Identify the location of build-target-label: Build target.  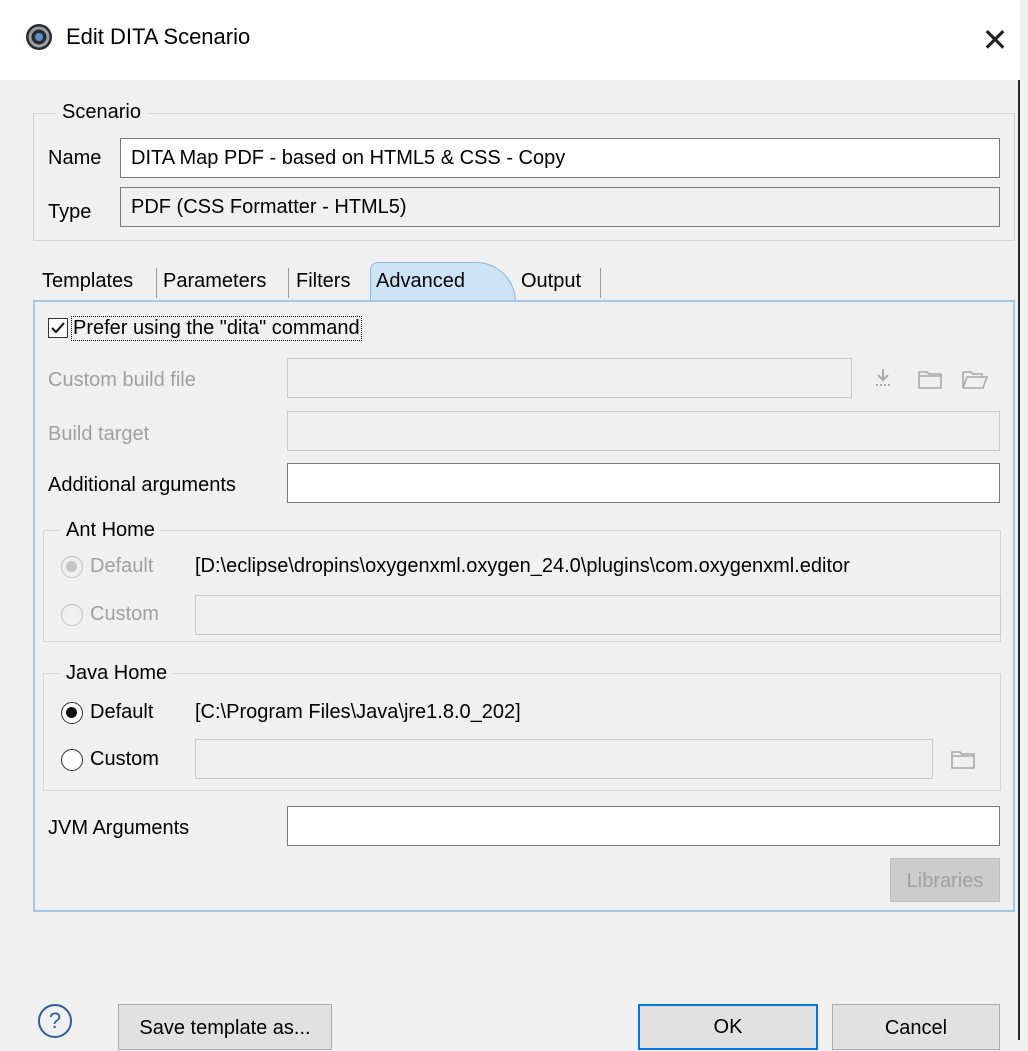
(99, 434).